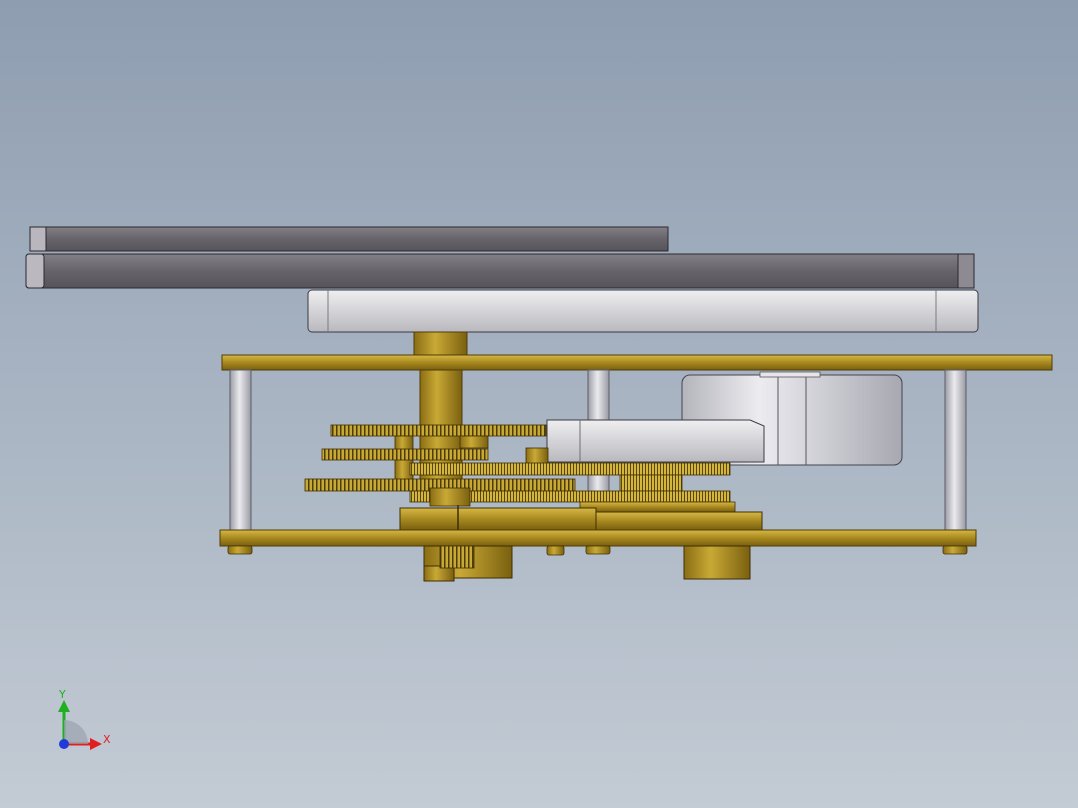 This screenshot has height=808, width=1078. Describe the element at coordinates (80, 725) in the screenshot. I see `coordinate-triad` at that location.